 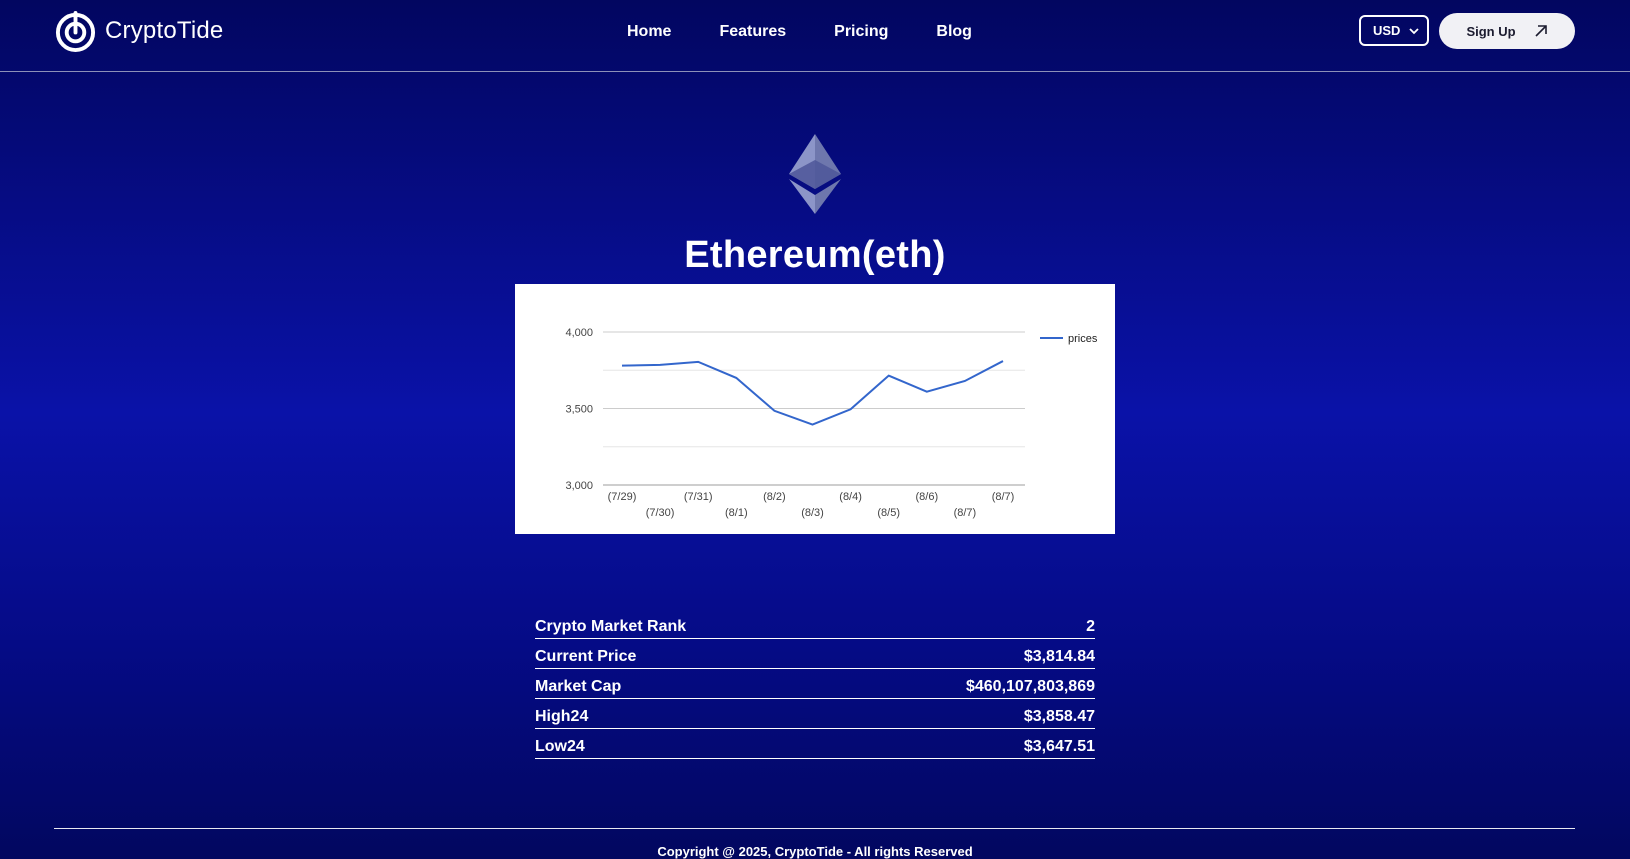 I want to click on chevron-down-icon, so click(x=1414, y=30).